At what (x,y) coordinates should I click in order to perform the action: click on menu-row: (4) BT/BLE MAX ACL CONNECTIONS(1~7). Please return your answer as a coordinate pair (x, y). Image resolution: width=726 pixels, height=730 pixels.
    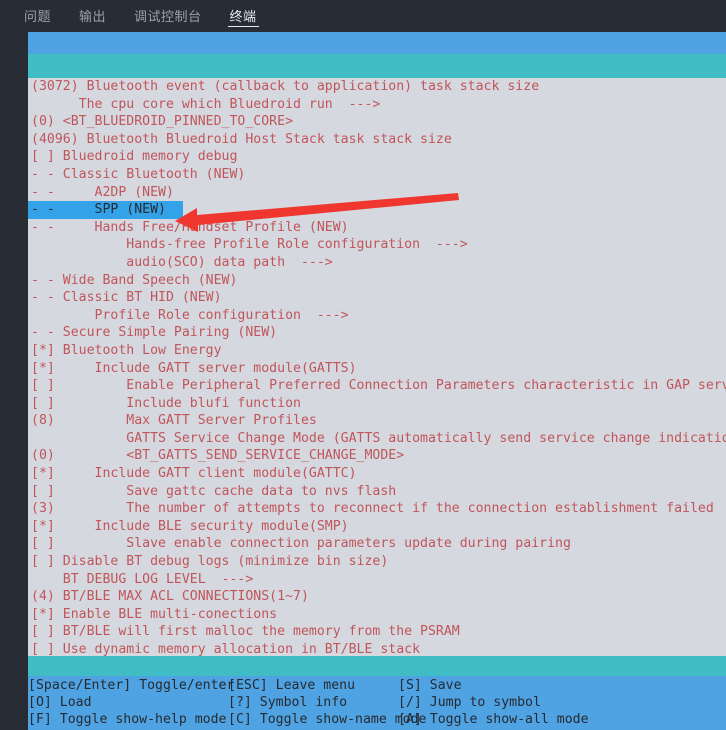
    Looking at the image, I should click on (377, 597).